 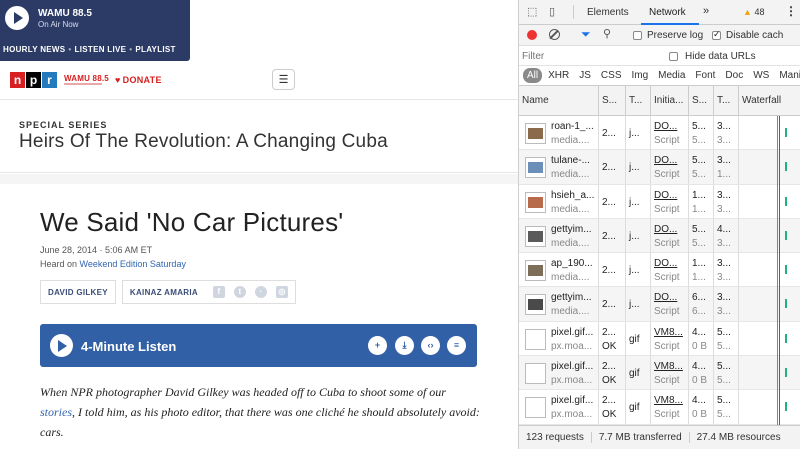 What do you see at coordinates (787, 75) in the screenshot?
I see `type-filter-manifest: Manifes` at bounding box center [787, 75].